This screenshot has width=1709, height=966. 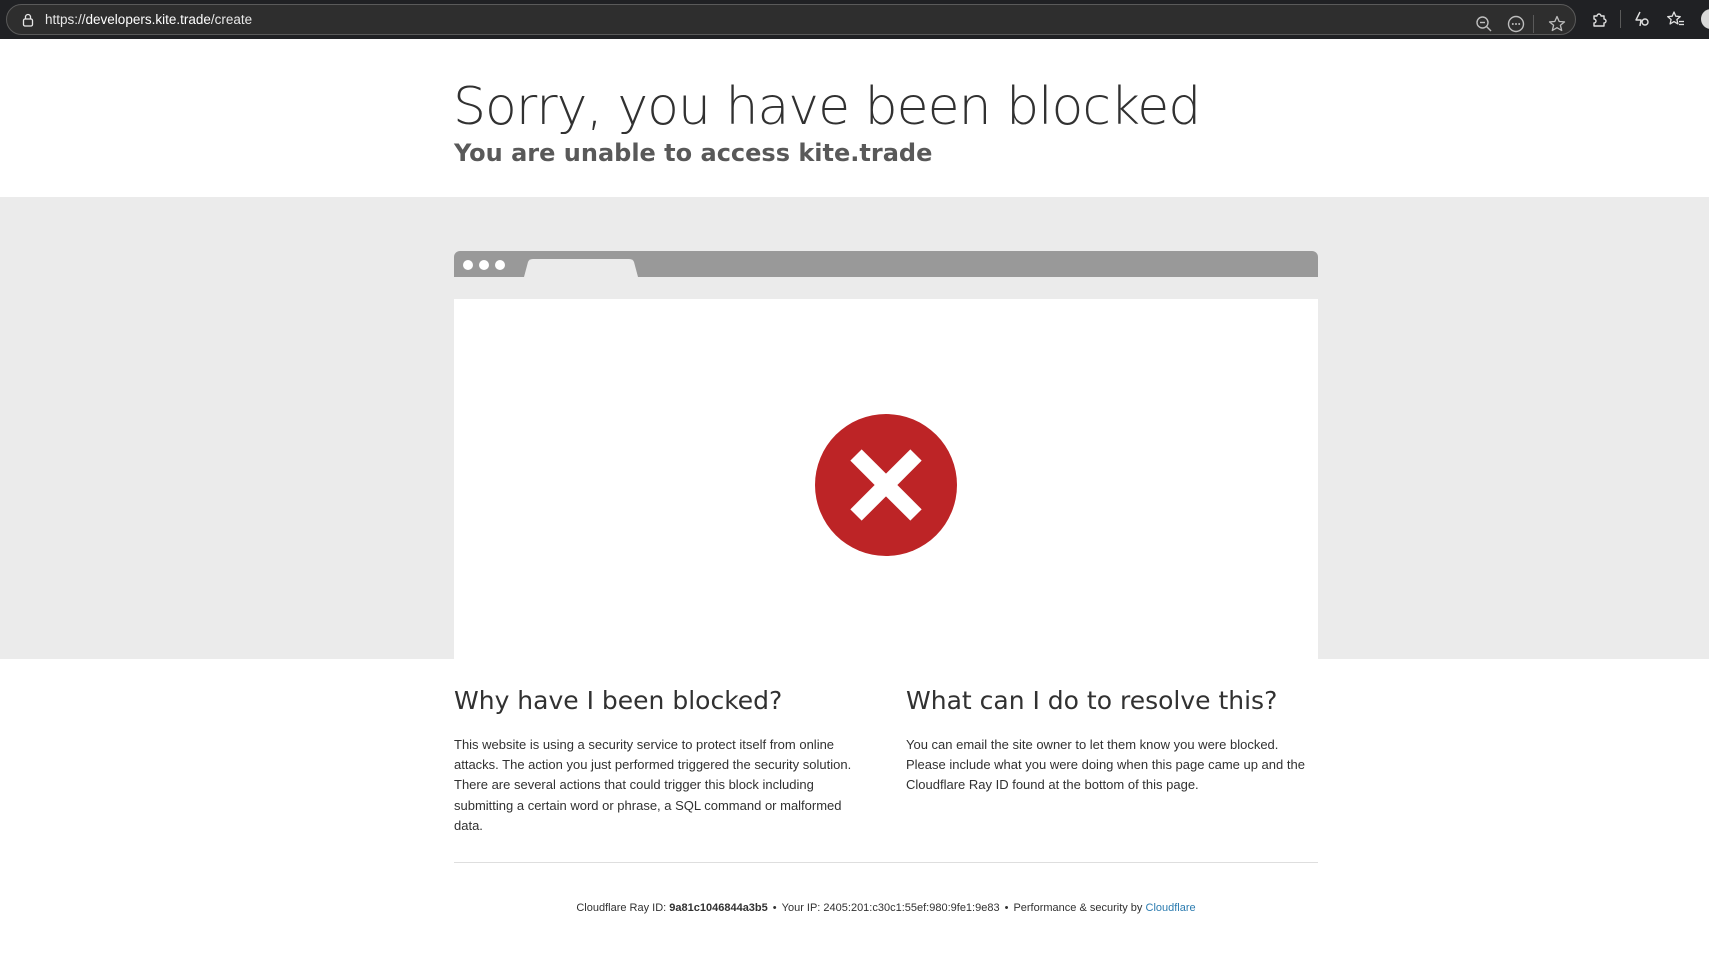 I want to click on browser-essentials-icon, so click(x=1641, y=19).